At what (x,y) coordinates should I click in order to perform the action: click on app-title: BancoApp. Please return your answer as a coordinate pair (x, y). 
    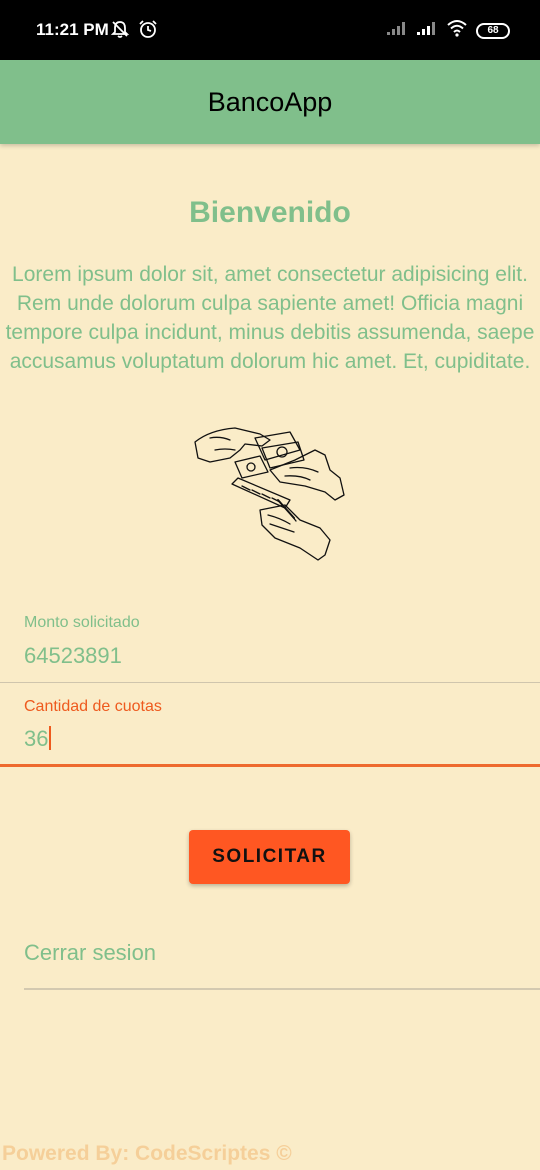
    Looking at the image, I should click on (270, 102).